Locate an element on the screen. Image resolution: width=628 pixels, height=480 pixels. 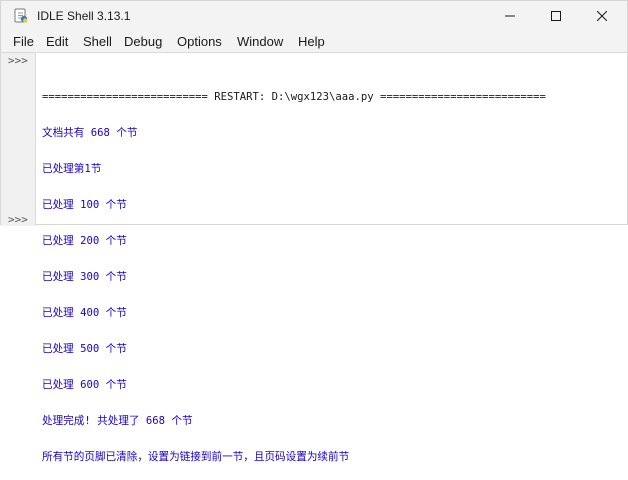
output-line: 所有节的页脚已清除，设置为链接到前一节，且页码设置为续前节 is located at coordinates (196, 457).